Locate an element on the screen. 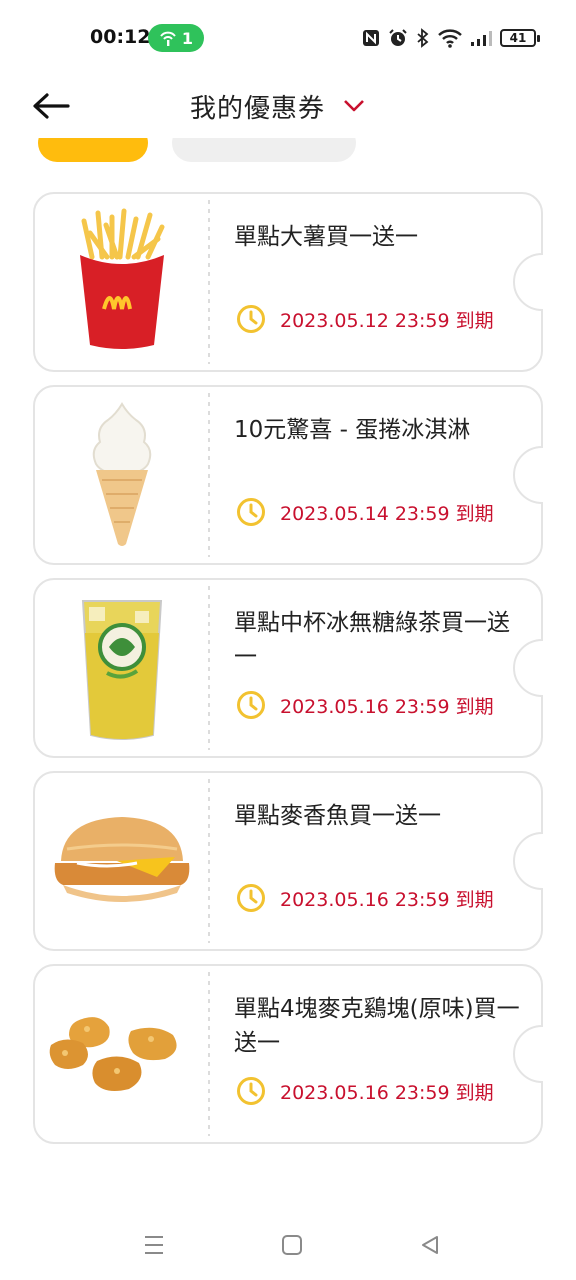 This screenshot has height=1280, width=576. chicken-nuggets-image is located at coordinates (122, 1054).